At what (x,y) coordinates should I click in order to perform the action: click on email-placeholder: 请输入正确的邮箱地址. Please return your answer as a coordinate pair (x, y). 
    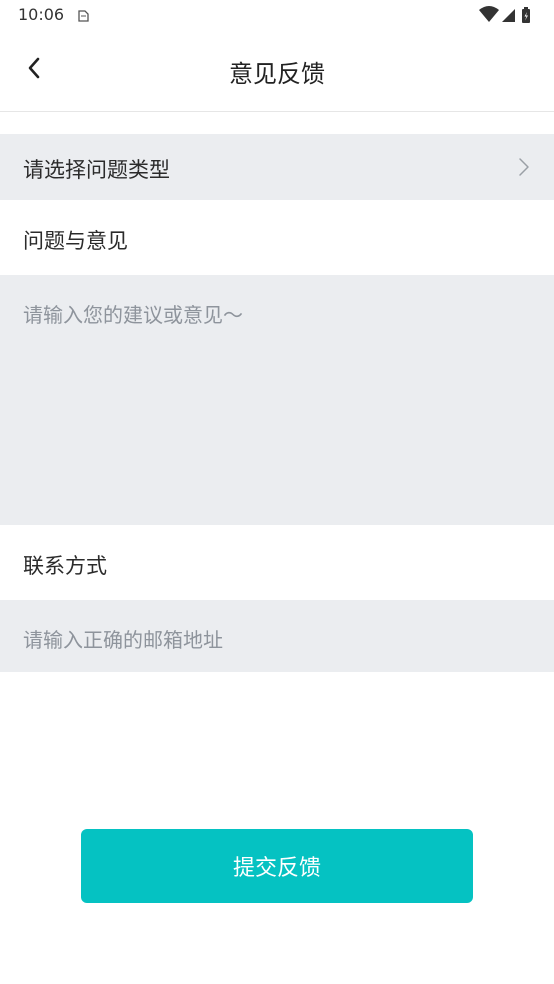
    Looking at the image, I should click on (123, 640).